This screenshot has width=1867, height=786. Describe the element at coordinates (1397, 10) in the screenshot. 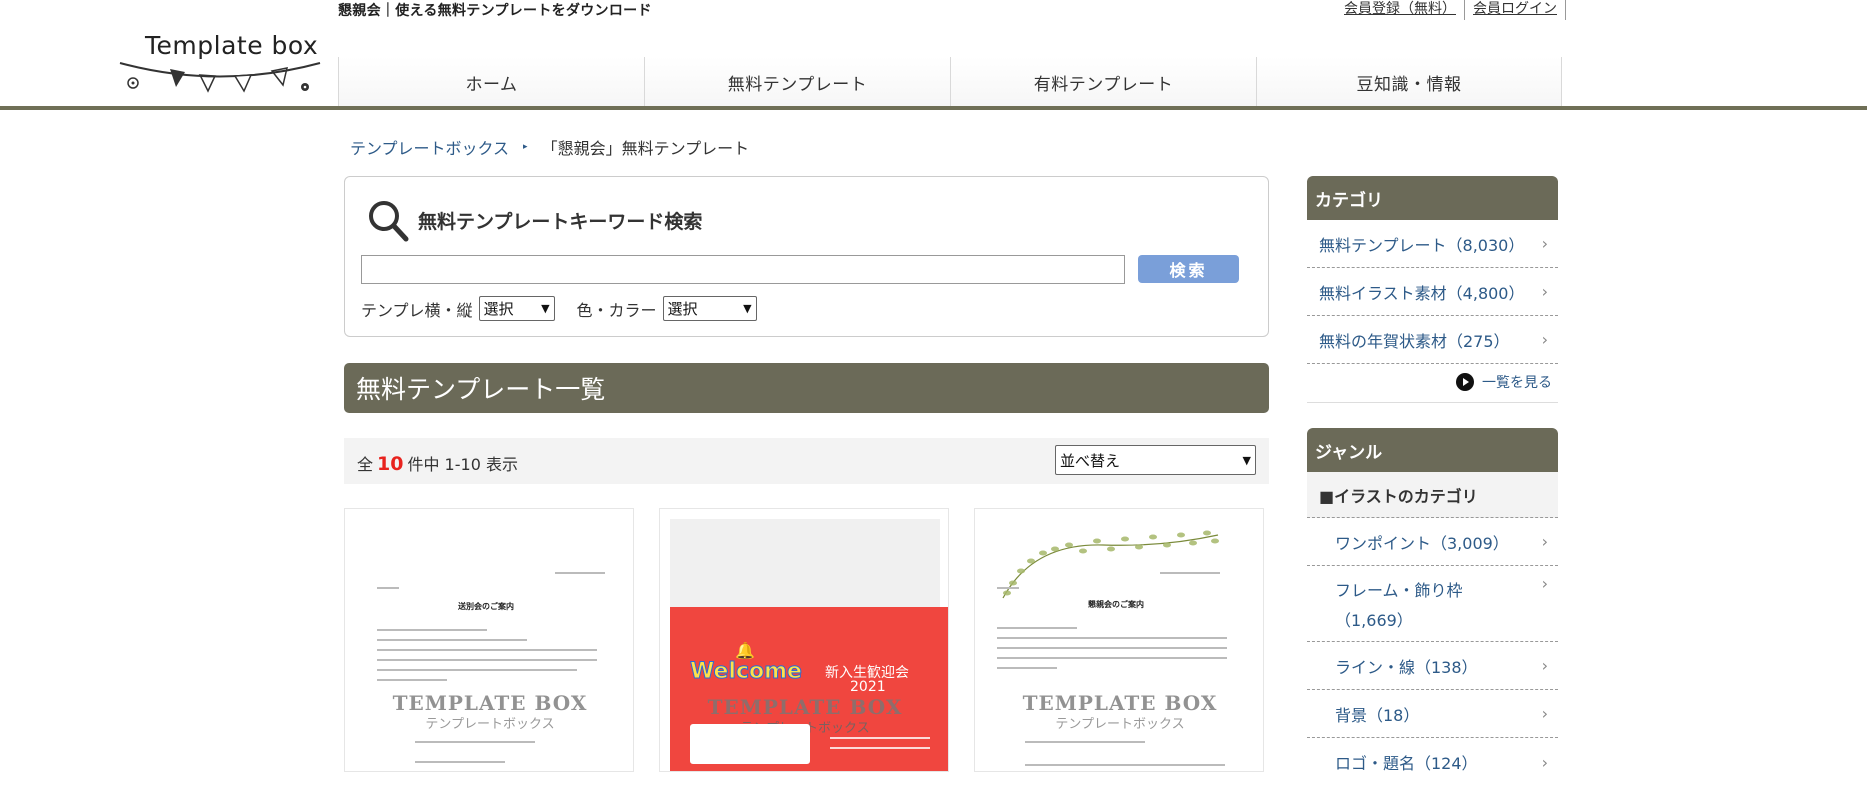

I see `register-link: 会員登録（無料）` at that location.